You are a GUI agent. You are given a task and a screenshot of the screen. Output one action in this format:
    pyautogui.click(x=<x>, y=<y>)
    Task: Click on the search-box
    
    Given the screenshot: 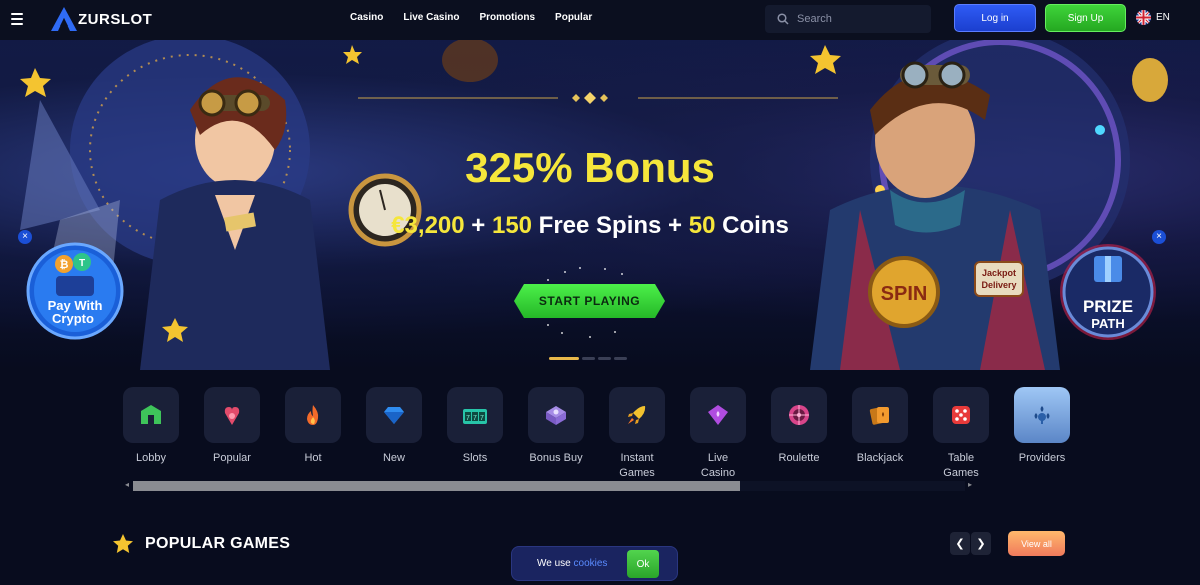 What is the action you would take?
    pyautogui.click(x=848, y=19)
    